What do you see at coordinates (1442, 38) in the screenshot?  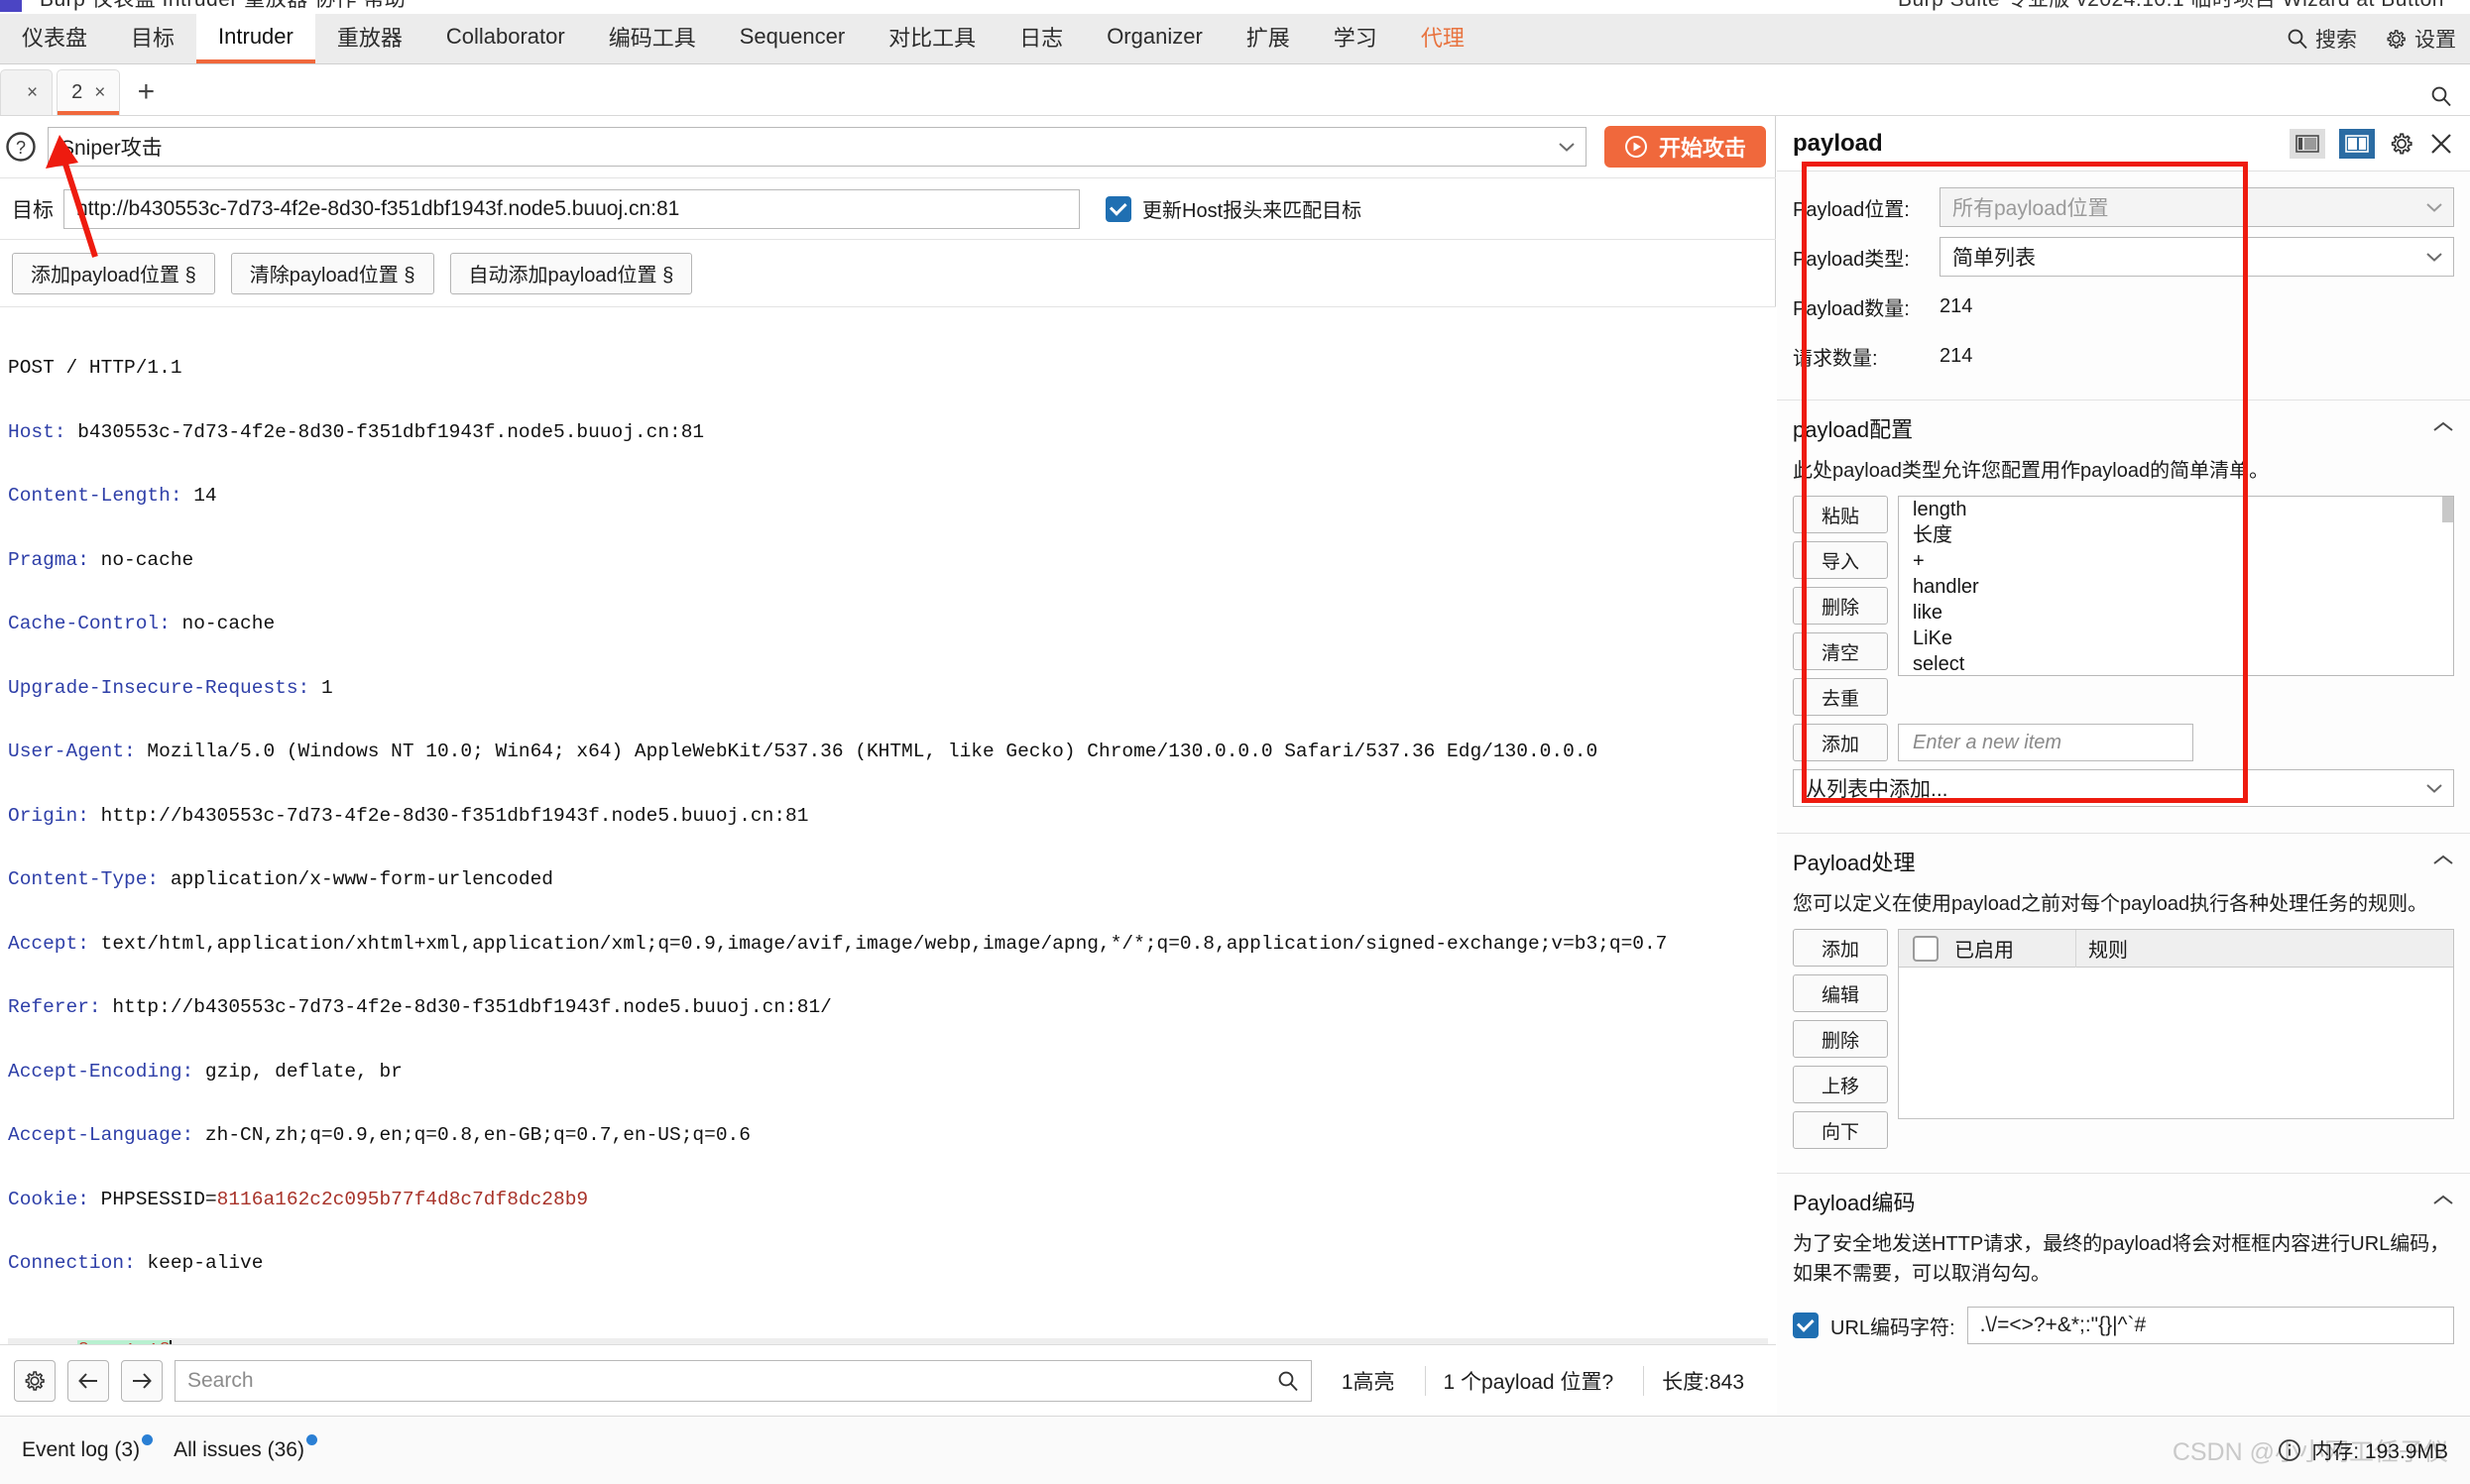 I see `tab-proxy: 代理` at bounding box center [1442, 38].